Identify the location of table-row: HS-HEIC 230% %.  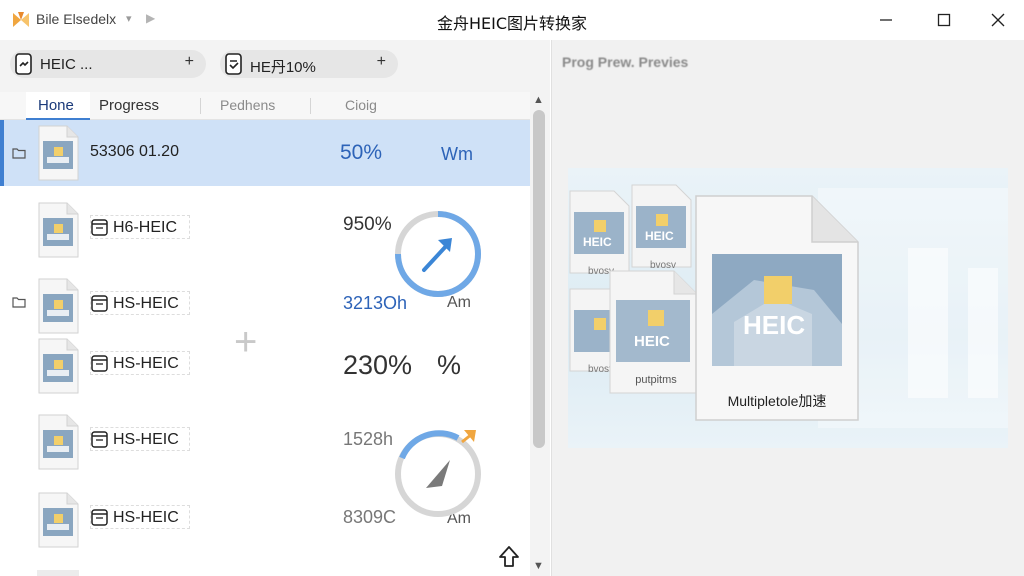
(265, 367).